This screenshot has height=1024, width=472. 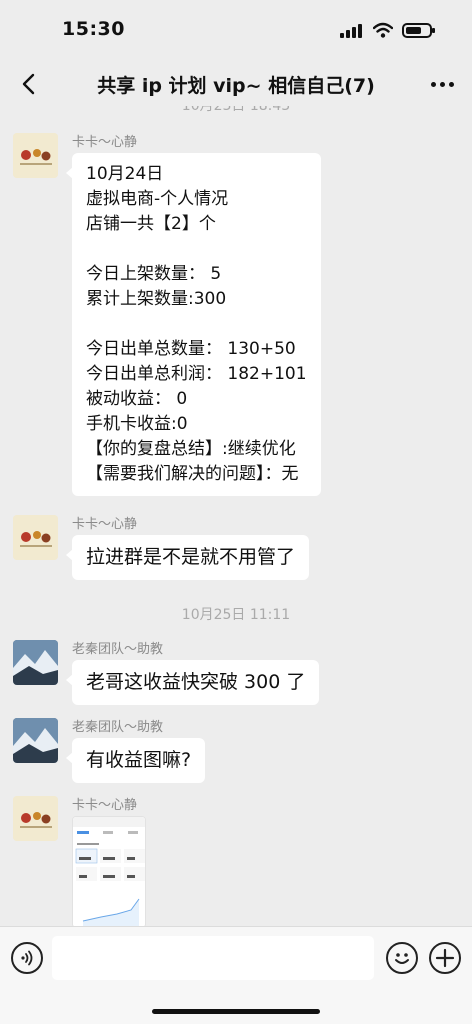 What do you see at coordinates (236, 615) in the screenshot?
I see `timestamp: 10月25日 11:11` at bounding box center [236, 615].